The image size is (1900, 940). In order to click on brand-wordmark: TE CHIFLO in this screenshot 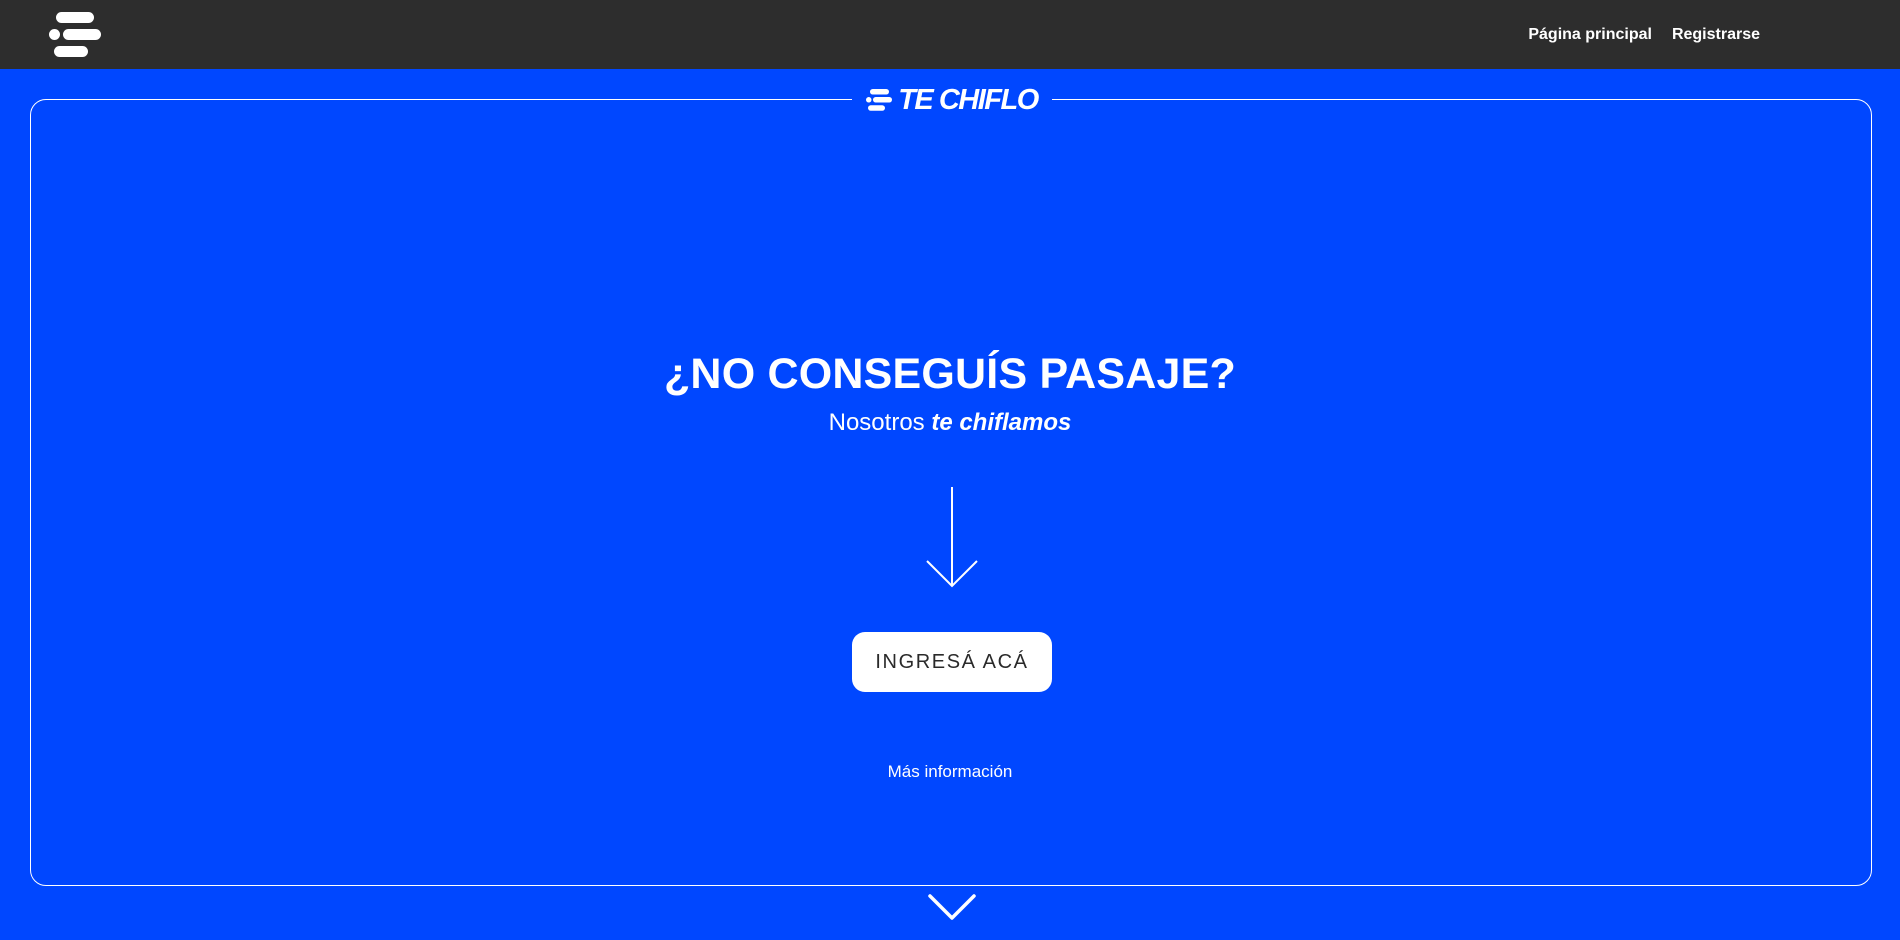, I will do `click(952, 100)`.